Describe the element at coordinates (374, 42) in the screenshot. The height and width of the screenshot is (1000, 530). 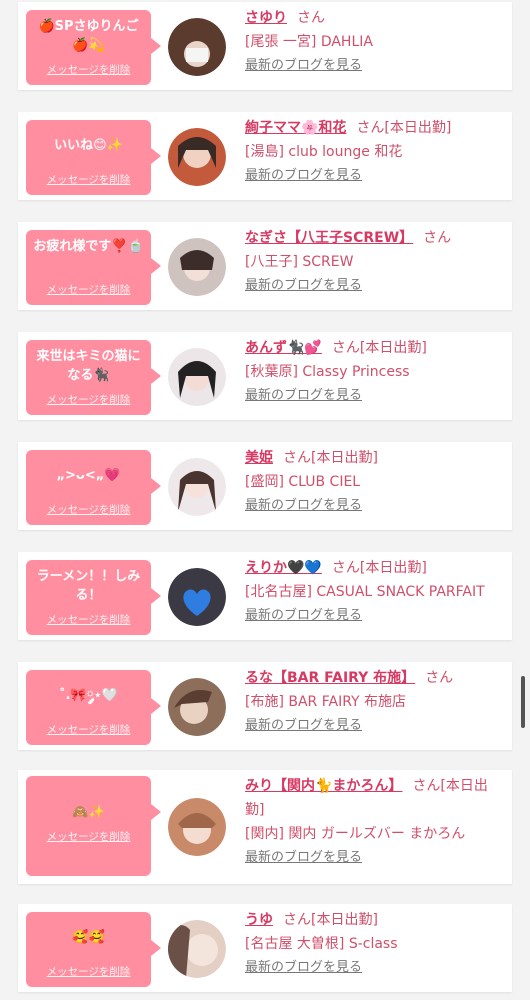
I see `cast-info: さゆり さん [尾張 一宮] DAHLIA 最新のブログを見る` at that location.